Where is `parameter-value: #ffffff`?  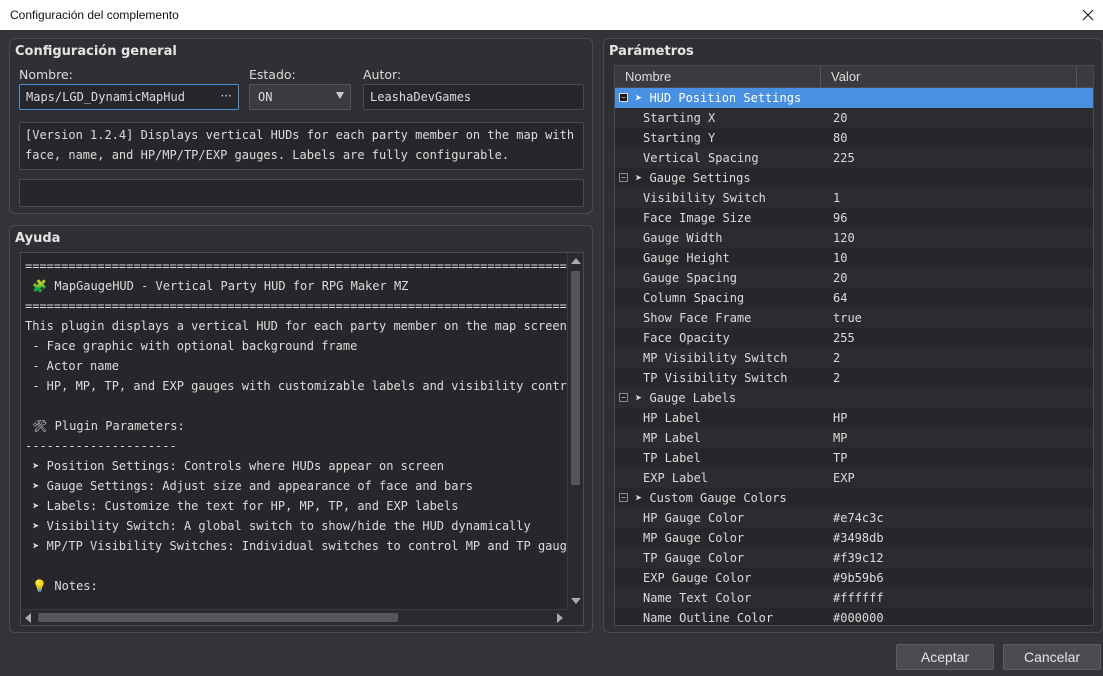 parameter-value: #ffffff is located at coordinates (858, 598).